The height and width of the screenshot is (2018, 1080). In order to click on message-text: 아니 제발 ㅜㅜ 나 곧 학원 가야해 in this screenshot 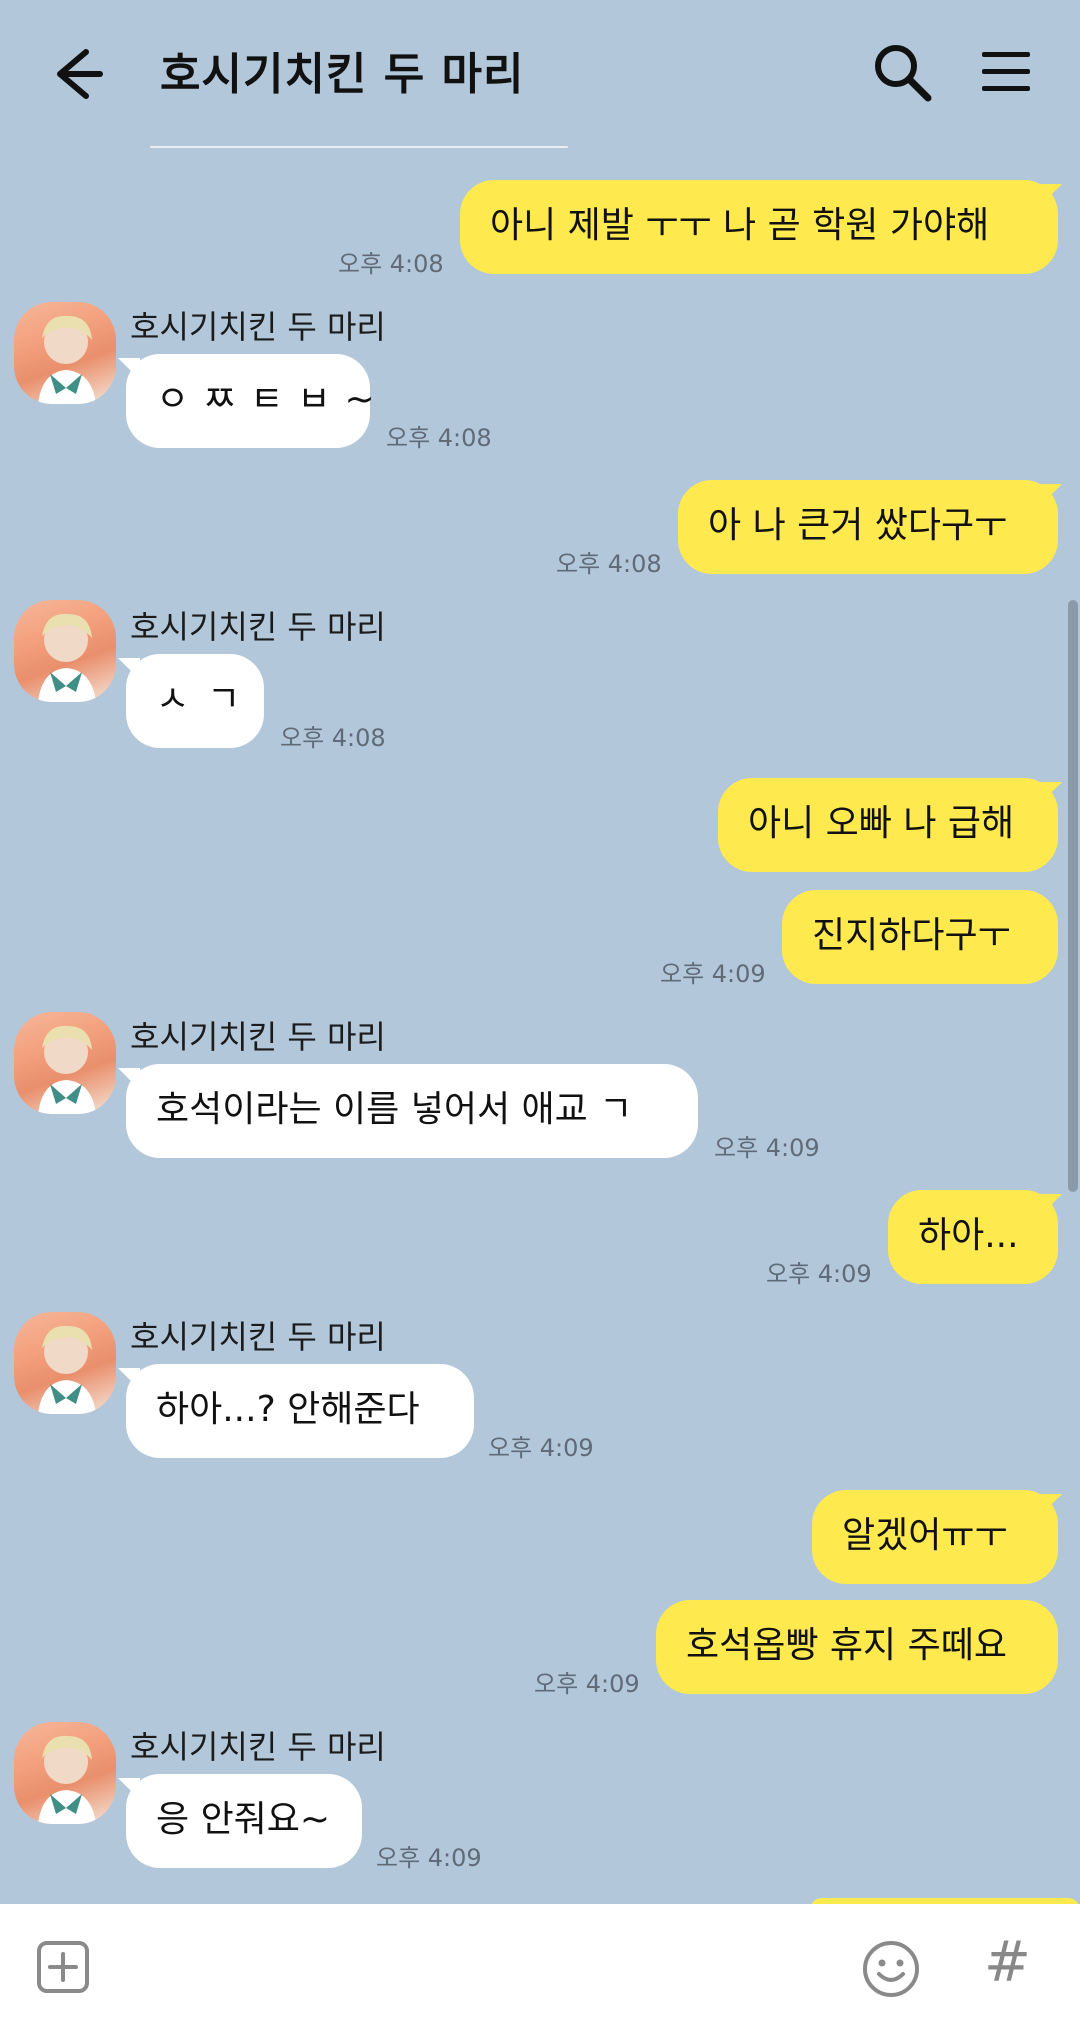, I will do `click(740, 225)`.